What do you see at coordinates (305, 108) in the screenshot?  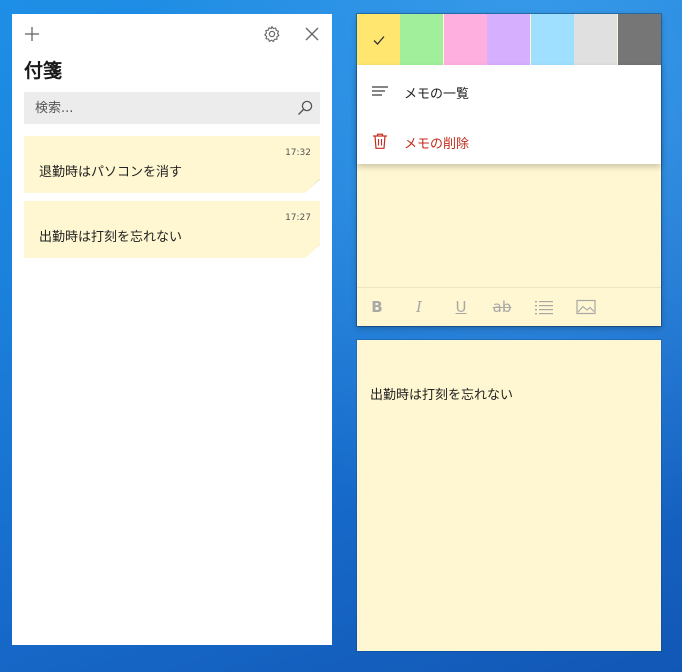 I see `search-icon` at bounding box center [305, 108].